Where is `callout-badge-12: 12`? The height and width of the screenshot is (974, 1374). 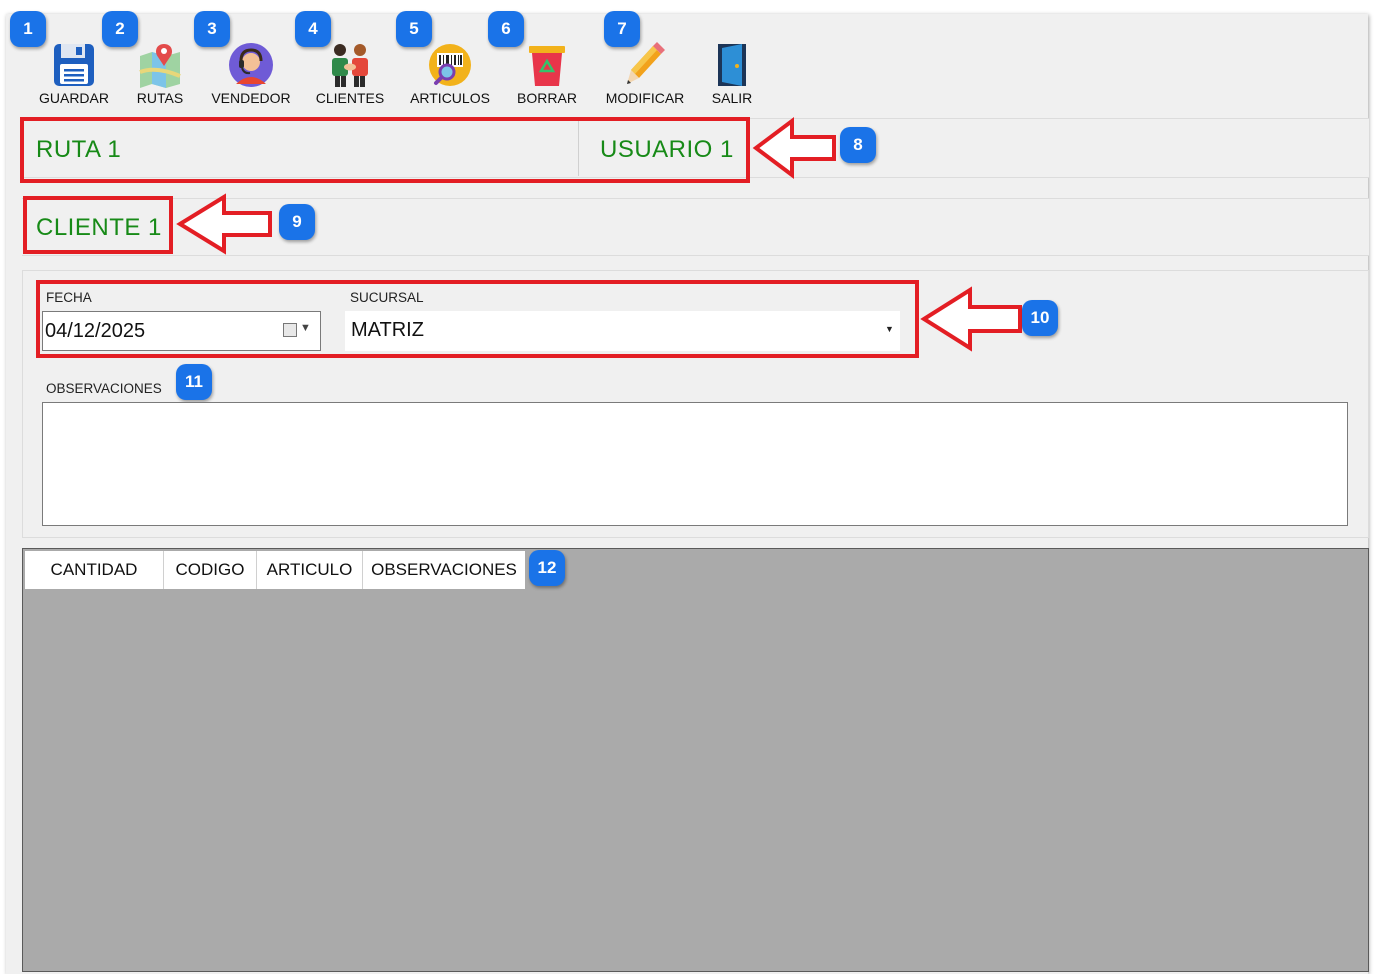
callout-badge-12: 12 is located at coordinates (547, 568).